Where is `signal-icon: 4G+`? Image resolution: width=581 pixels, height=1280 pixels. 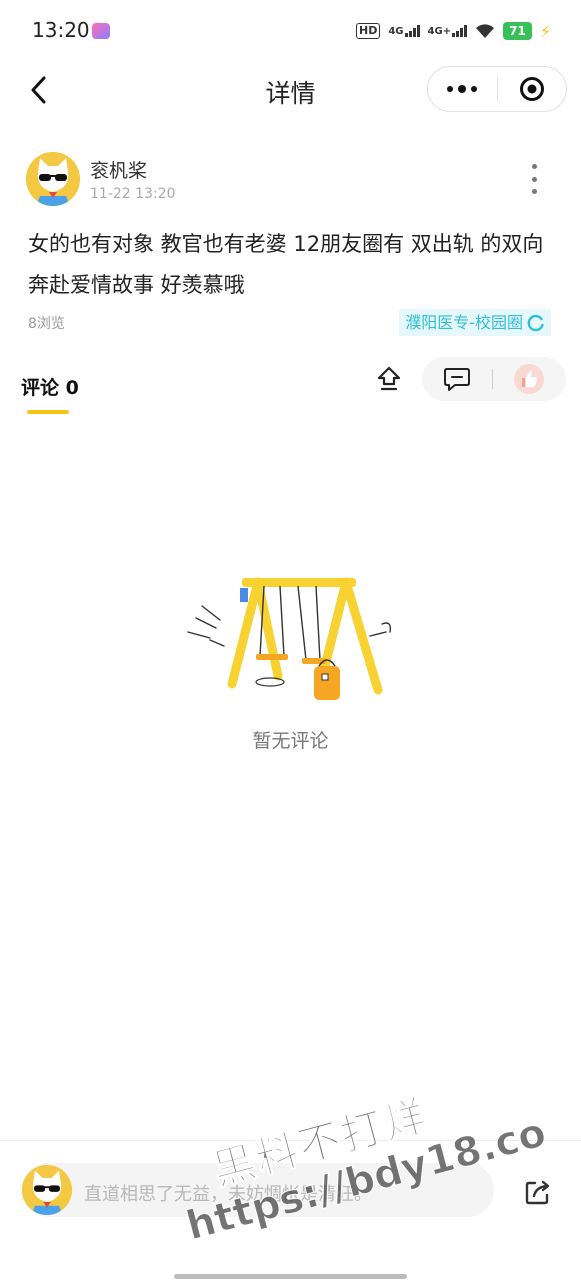 signal-icon: 4G+ is located at coordinates (448, 31).